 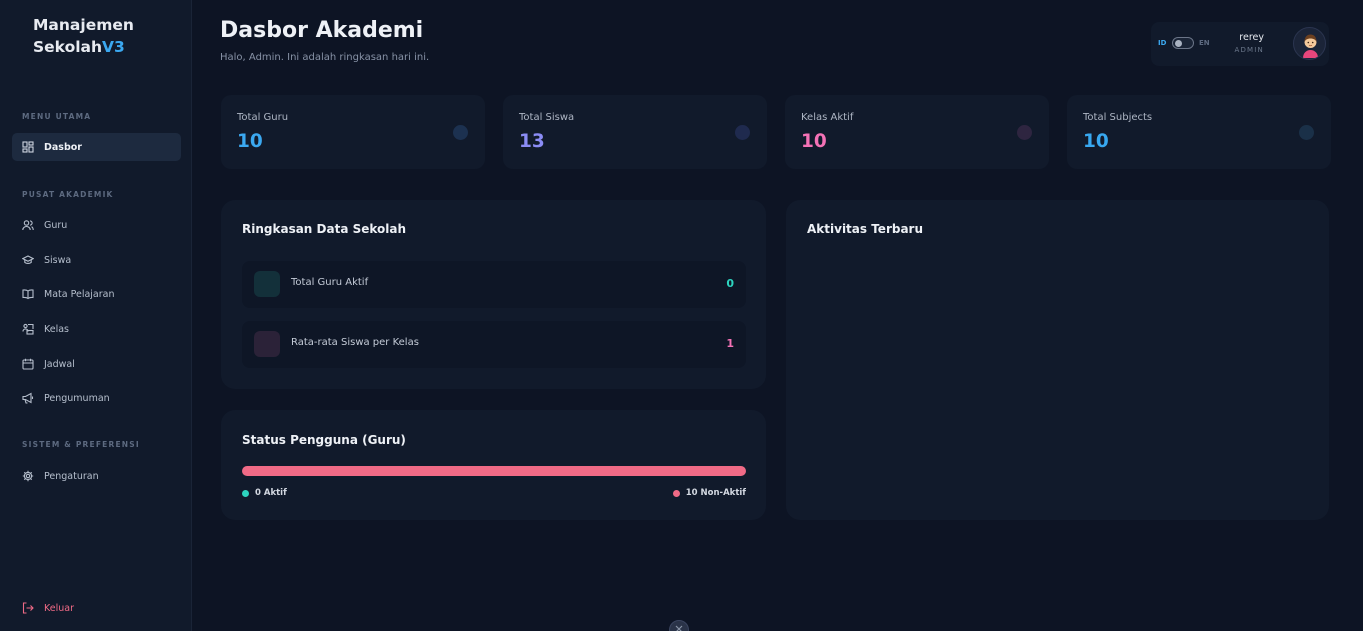 What do you see at coordinates (494, 284) in the screenshot?
I see `list-item: Total Guru Aktif 0` at bounding box center [494, 284].